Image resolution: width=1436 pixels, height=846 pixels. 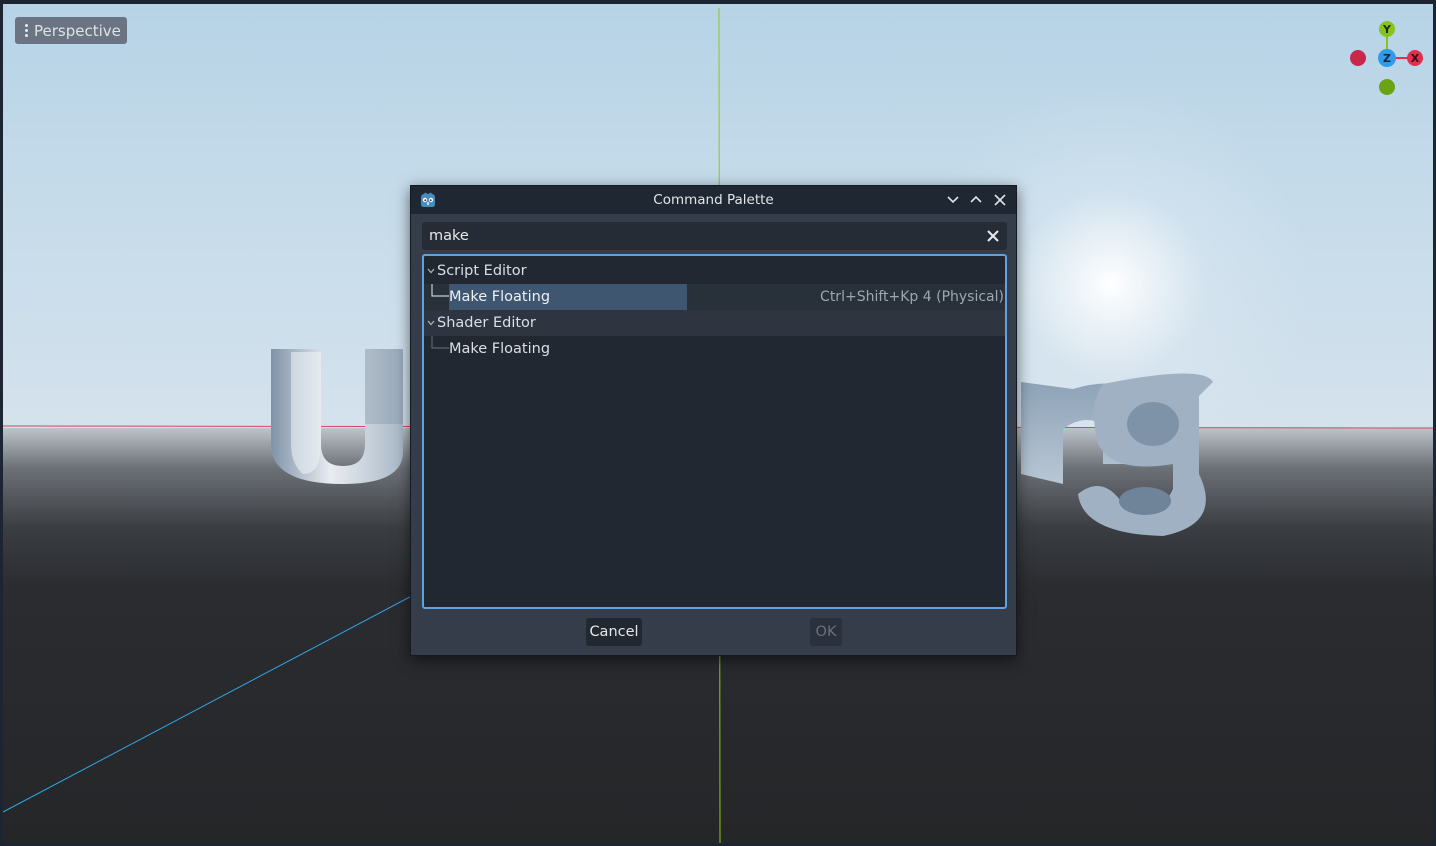 I want to click on perspective-menu-button: Perspective, so click(x=71, y=30).